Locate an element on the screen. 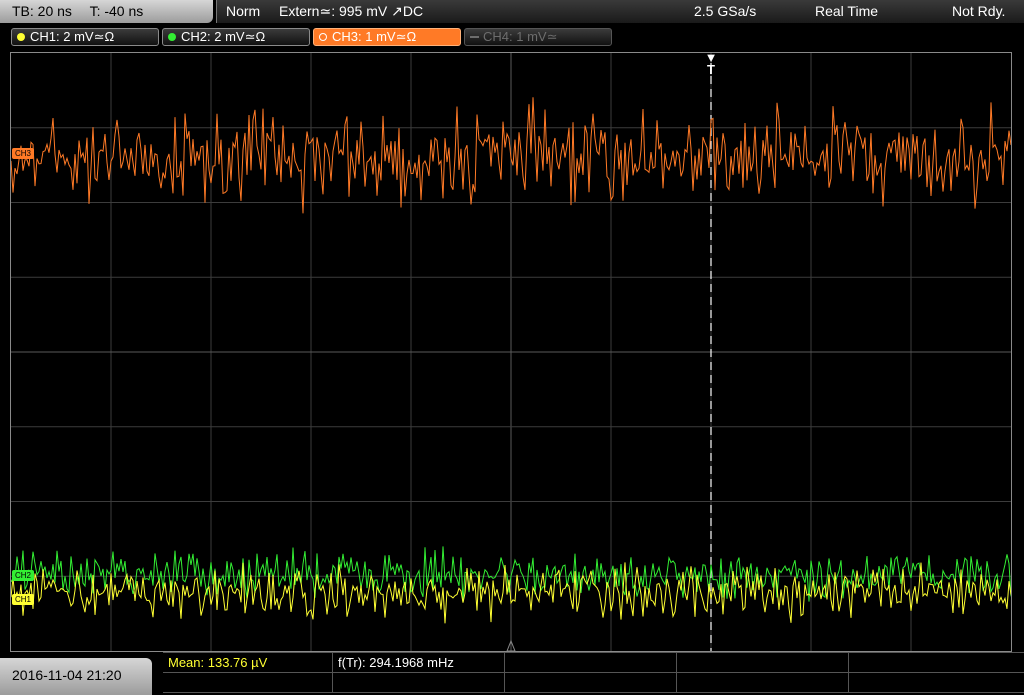 This screenshot has width=1024, height=695. trigger-label: T is located at coordinates (711, 69).